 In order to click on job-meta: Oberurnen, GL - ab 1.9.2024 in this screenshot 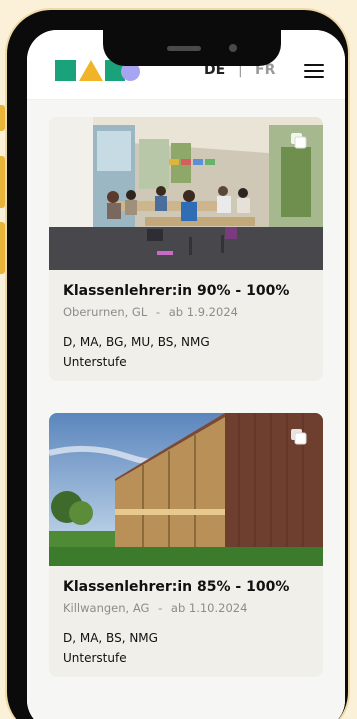, I will do `click(186, 312)`.